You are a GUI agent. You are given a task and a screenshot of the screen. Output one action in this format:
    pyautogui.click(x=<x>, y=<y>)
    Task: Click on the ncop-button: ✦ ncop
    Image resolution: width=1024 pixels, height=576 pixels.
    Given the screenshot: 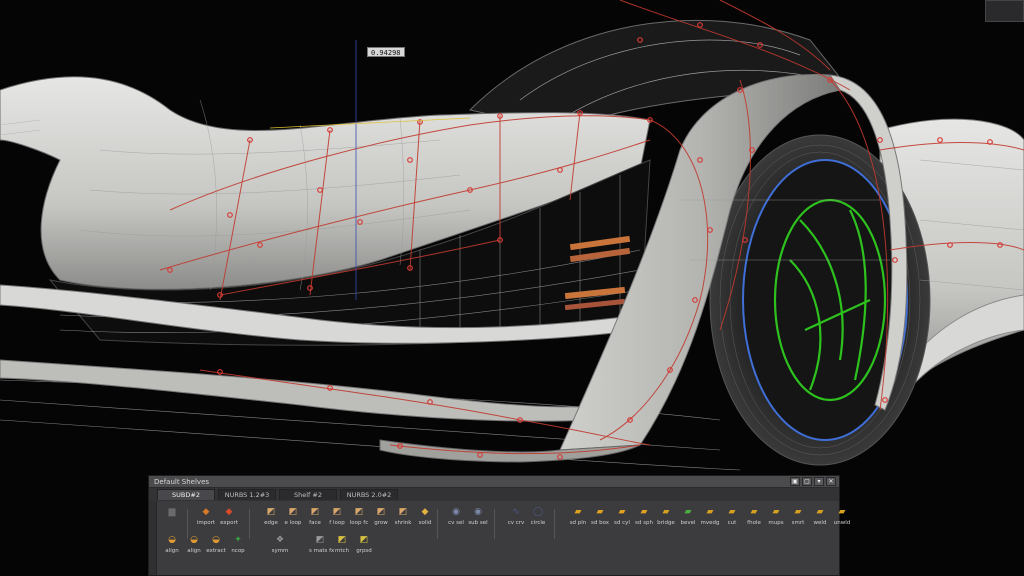 What is the action you would take?
    pyautogui.click(x=238, y=544)
    